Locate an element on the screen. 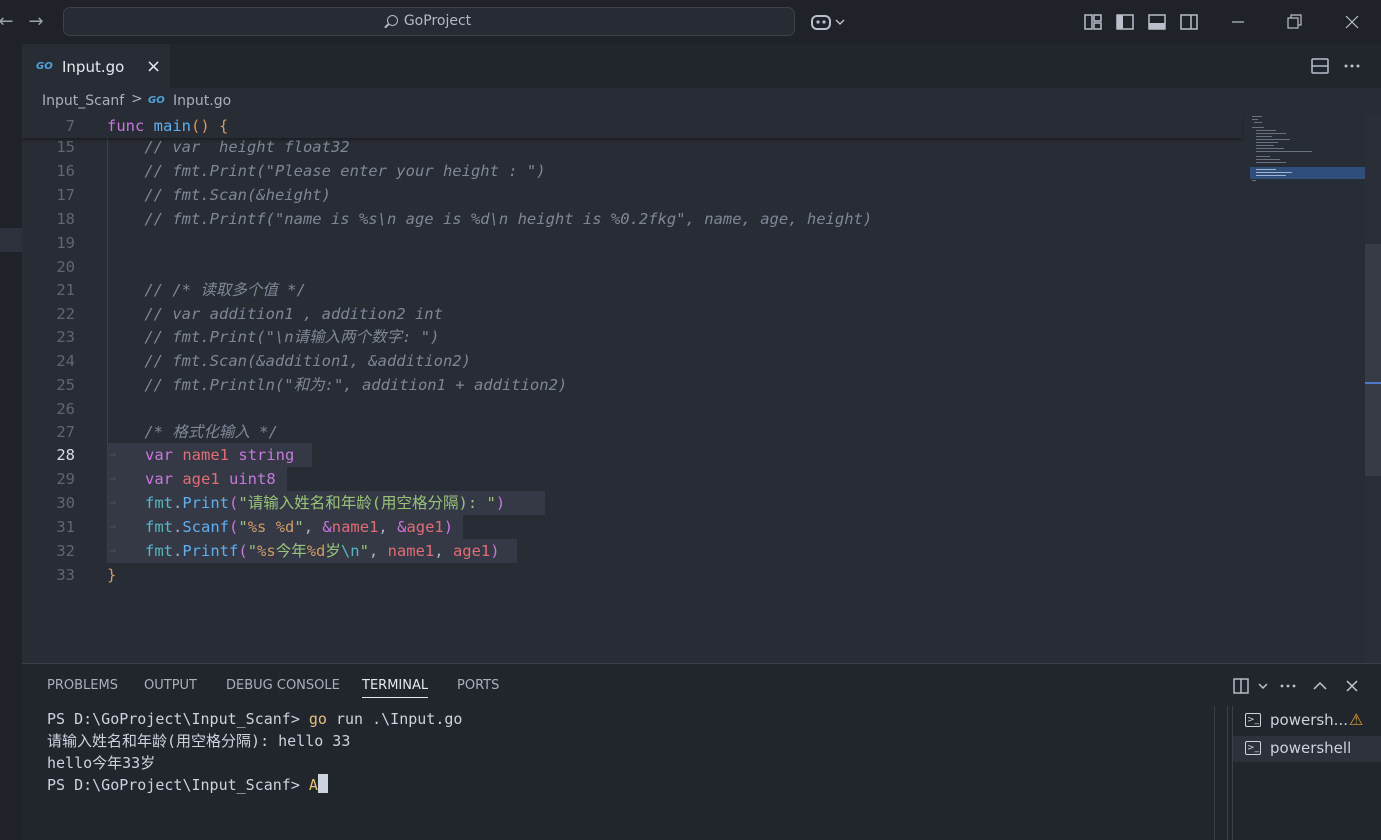 The image size is (1381, 840). editor-tabs-bar: GO Input.go × is located at coordinates (701, 66).